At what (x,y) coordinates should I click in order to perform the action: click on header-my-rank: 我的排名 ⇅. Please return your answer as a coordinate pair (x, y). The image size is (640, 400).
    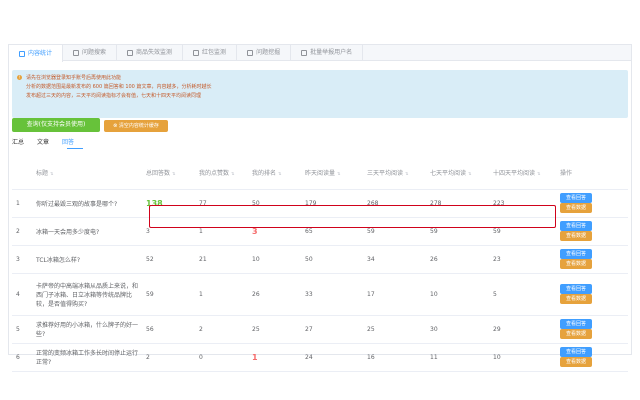
    Looking at the image, I should click on (274, 173).